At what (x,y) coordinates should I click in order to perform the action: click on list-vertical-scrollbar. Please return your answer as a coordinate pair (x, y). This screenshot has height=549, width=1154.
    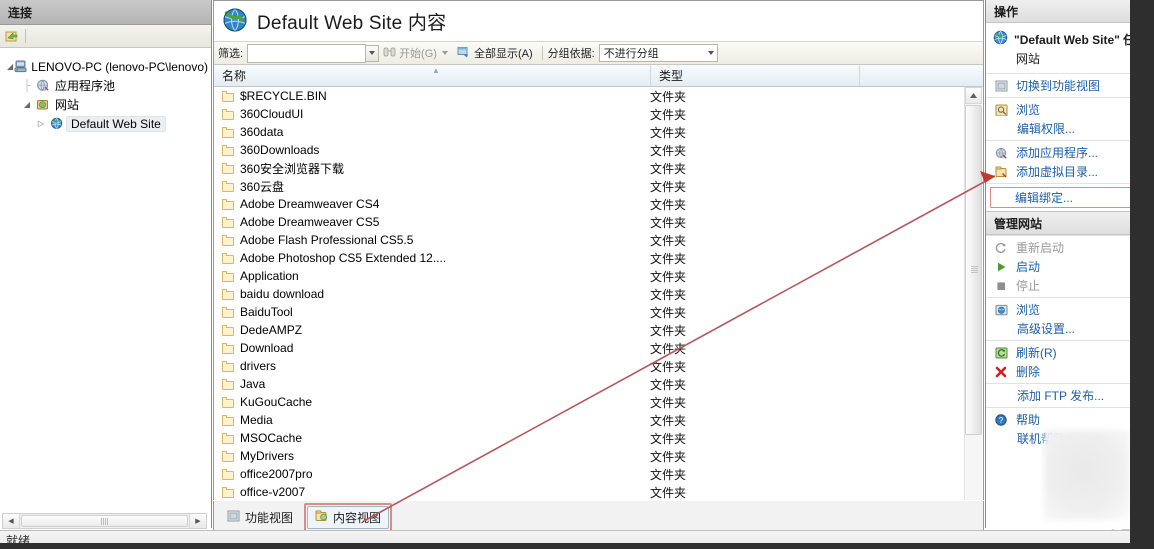
    Looking at the image, I should click on (973, 293).